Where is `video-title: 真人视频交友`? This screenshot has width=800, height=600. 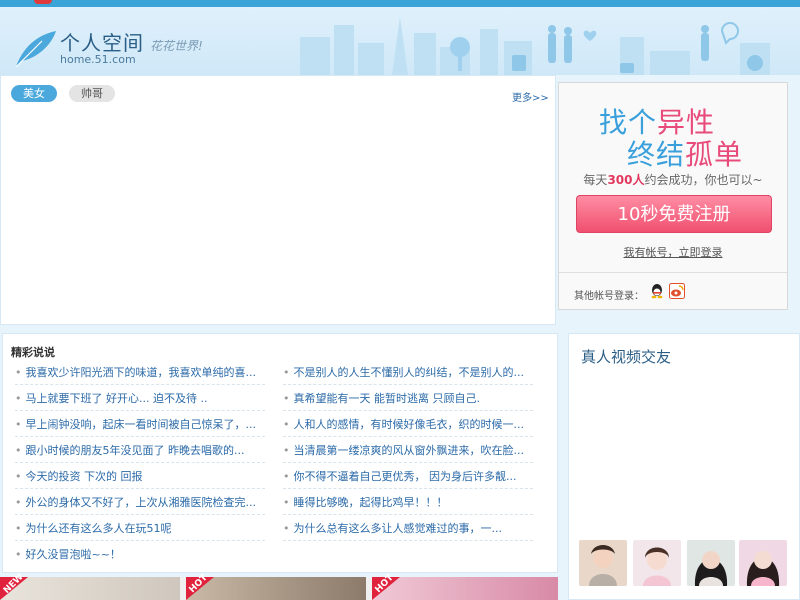
video-title: 真人视频交友 is located at coordinates (626, 357).